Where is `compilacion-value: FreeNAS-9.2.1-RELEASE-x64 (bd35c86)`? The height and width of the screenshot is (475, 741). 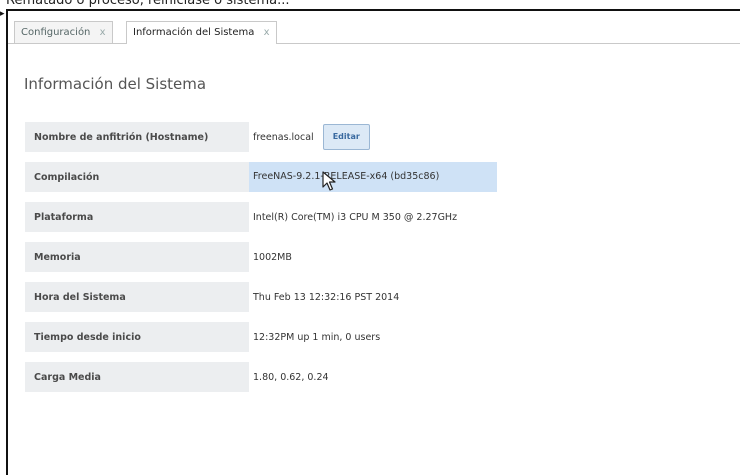 compilacion-value: FreeNAS-9.2.1-RELEASE-x64 (bd35c86) is located at coordinates (373, 177).